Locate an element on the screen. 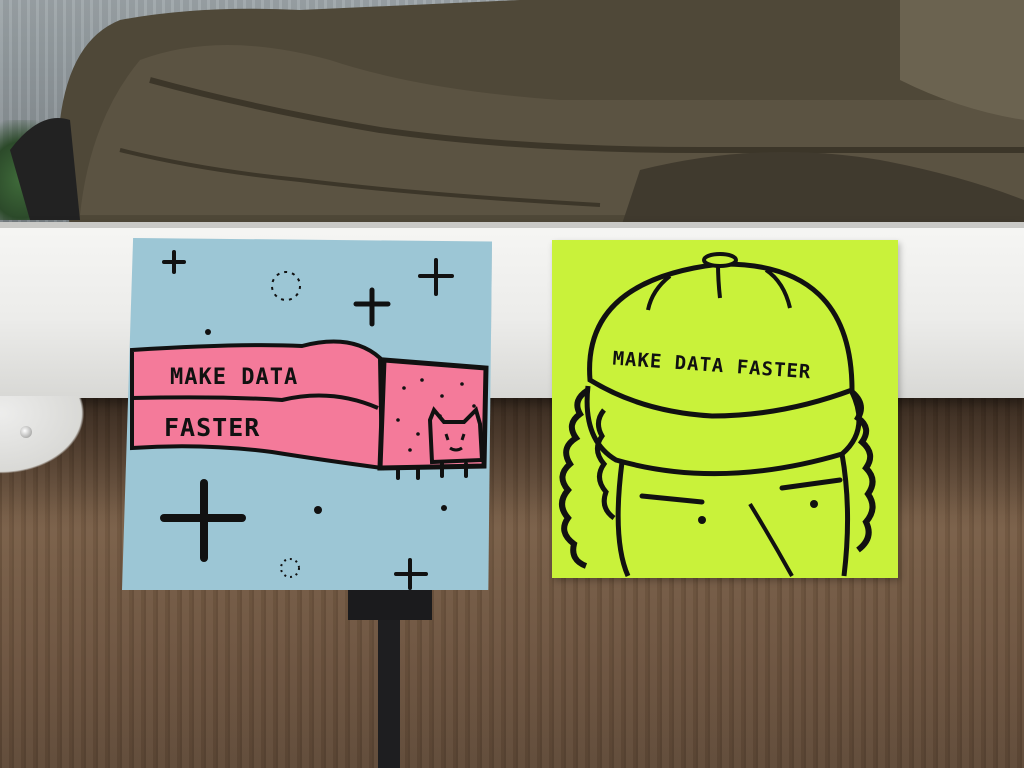 The image size is (1024, 768). shelf-edge is located at coordinates (512, 225).